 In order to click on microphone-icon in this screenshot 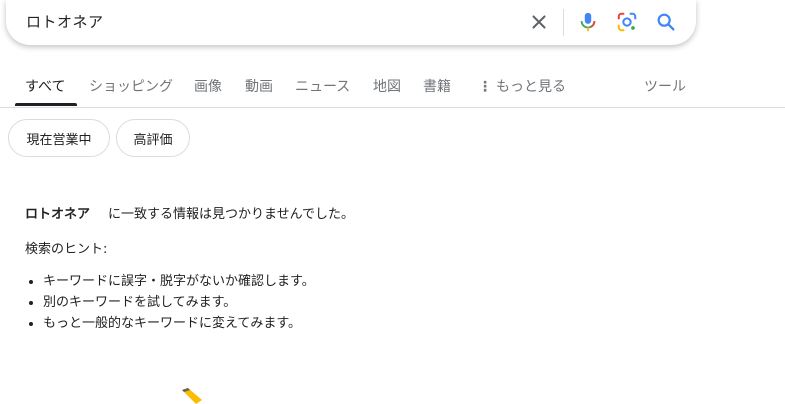, I will do `click(588, 22)`.